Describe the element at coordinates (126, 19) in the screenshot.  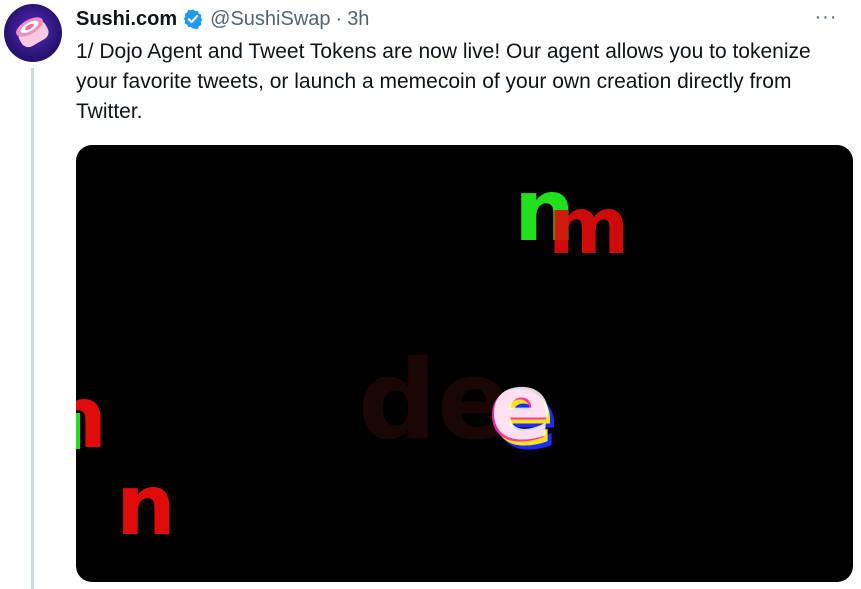
I see `author-display-name: Sushi.com` at that location.